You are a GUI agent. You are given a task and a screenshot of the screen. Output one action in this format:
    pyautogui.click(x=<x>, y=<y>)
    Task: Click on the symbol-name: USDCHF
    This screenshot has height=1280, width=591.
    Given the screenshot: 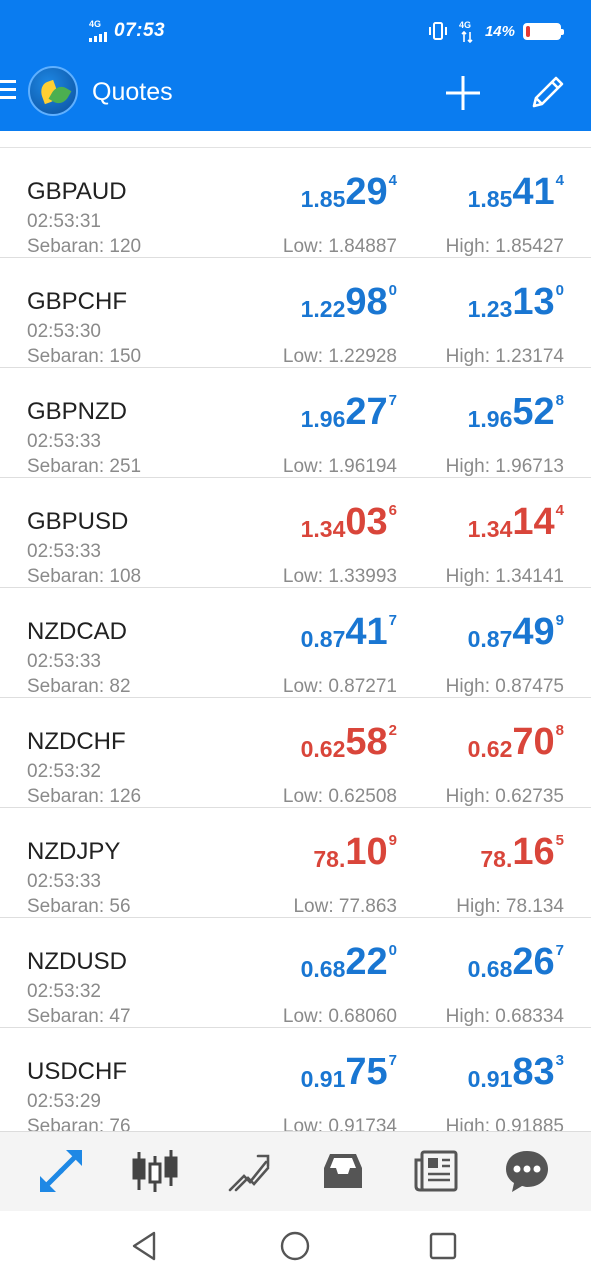 What is the action you would take?
    pyautogui.click(x=77, y=1071)
    